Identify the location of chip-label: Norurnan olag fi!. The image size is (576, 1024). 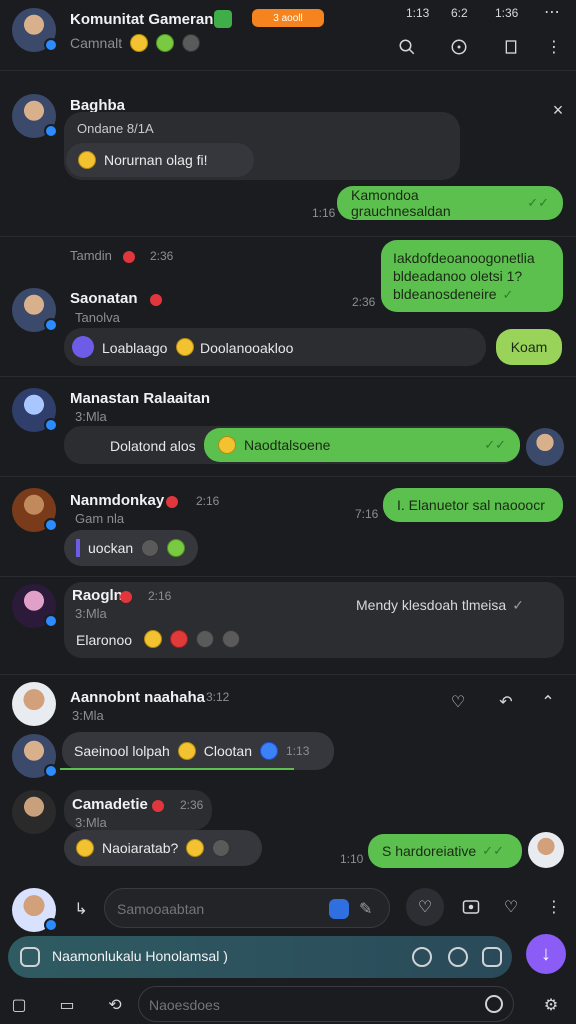
(156, 160).